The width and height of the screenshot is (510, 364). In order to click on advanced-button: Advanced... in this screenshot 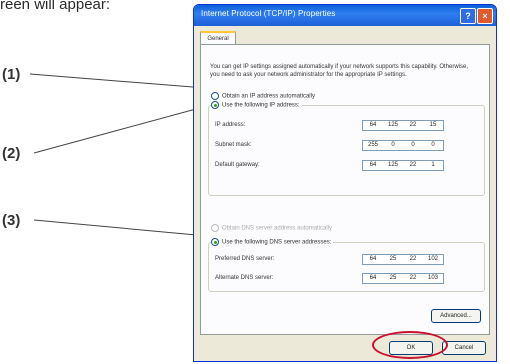, I will do `click(456, 316)`.